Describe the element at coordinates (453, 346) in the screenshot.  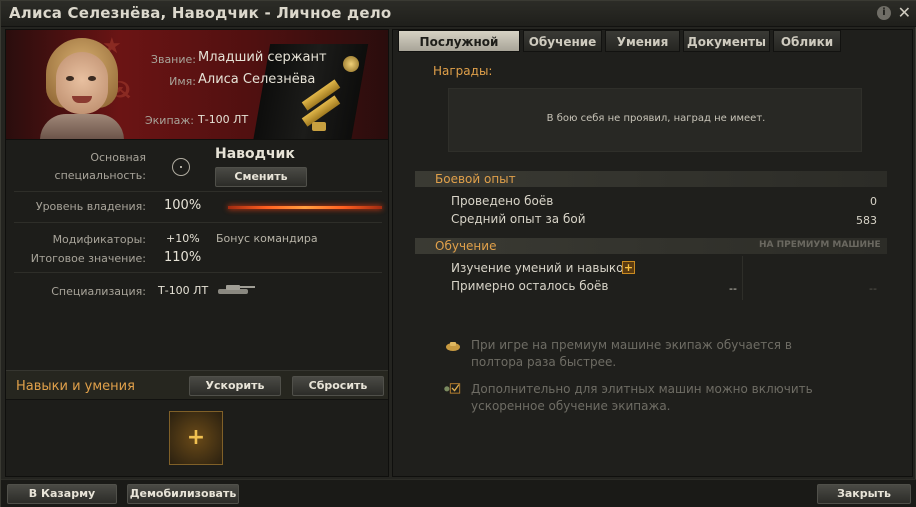
I see `premium-tank-icon` at that location.